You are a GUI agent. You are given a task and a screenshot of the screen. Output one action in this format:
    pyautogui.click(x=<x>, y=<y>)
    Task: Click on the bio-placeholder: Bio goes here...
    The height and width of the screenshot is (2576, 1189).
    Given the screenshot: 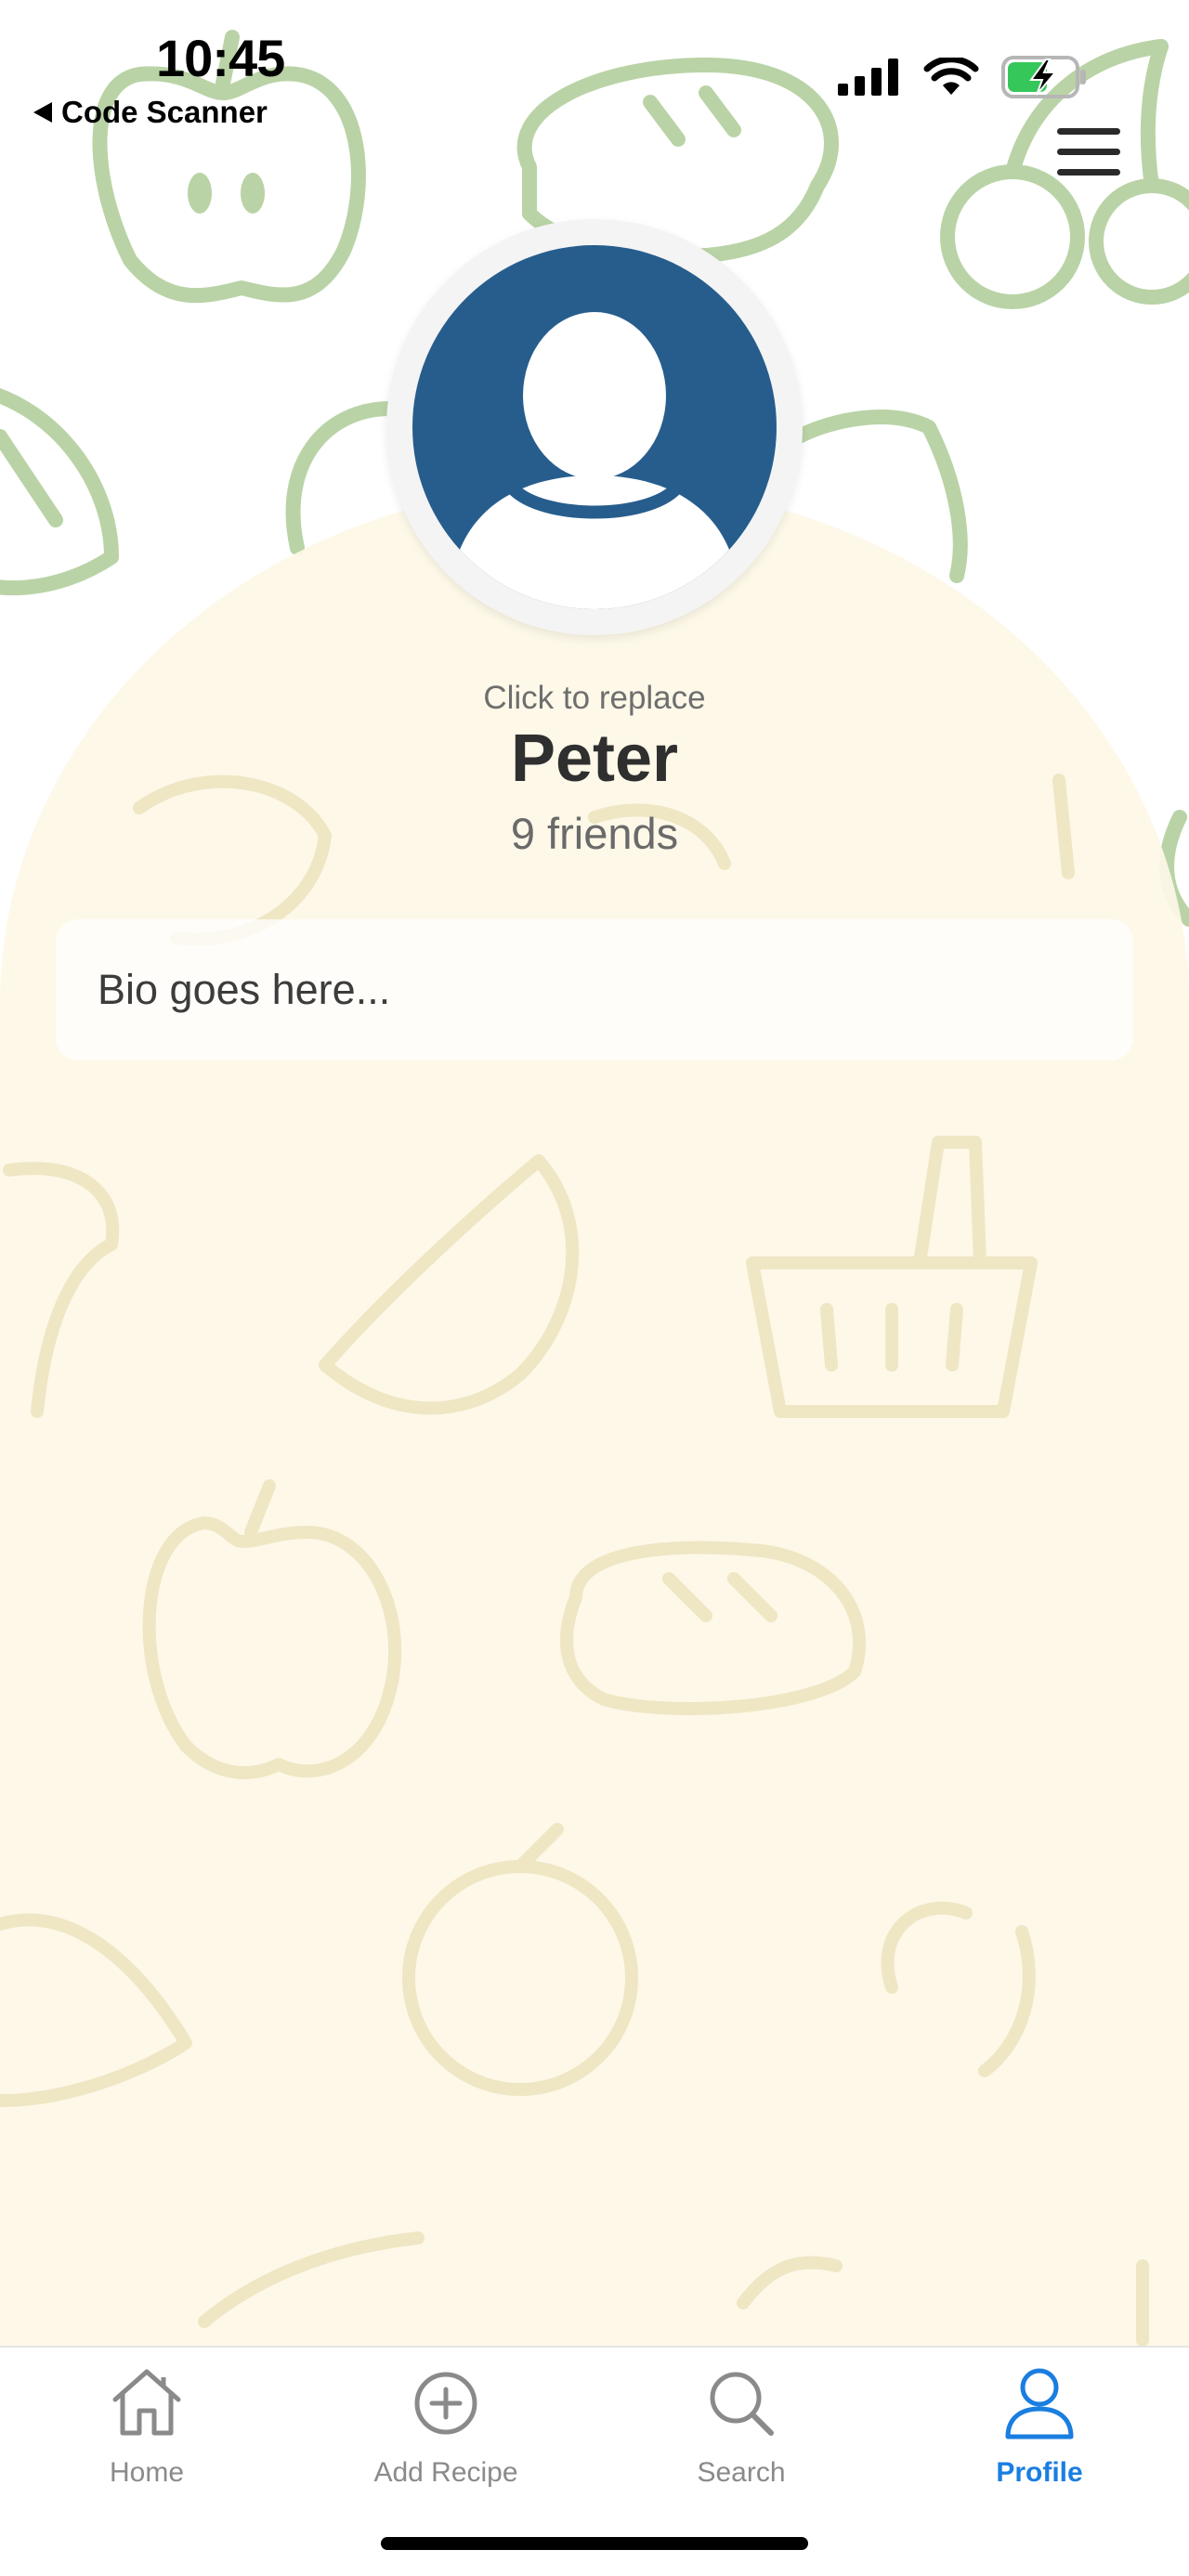 What is the action you would take?
    pyautogui.click(x=244, y=989)
    